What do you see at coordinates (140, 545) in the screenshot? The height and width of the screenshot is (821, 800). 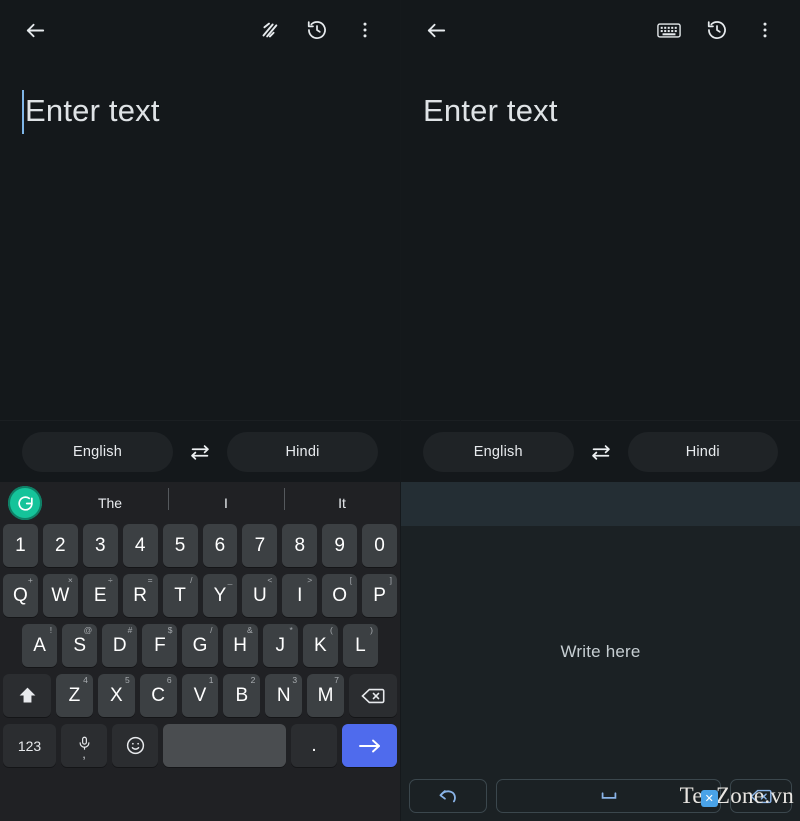 I see `key-4: 4` at bounding box center [140, 545].